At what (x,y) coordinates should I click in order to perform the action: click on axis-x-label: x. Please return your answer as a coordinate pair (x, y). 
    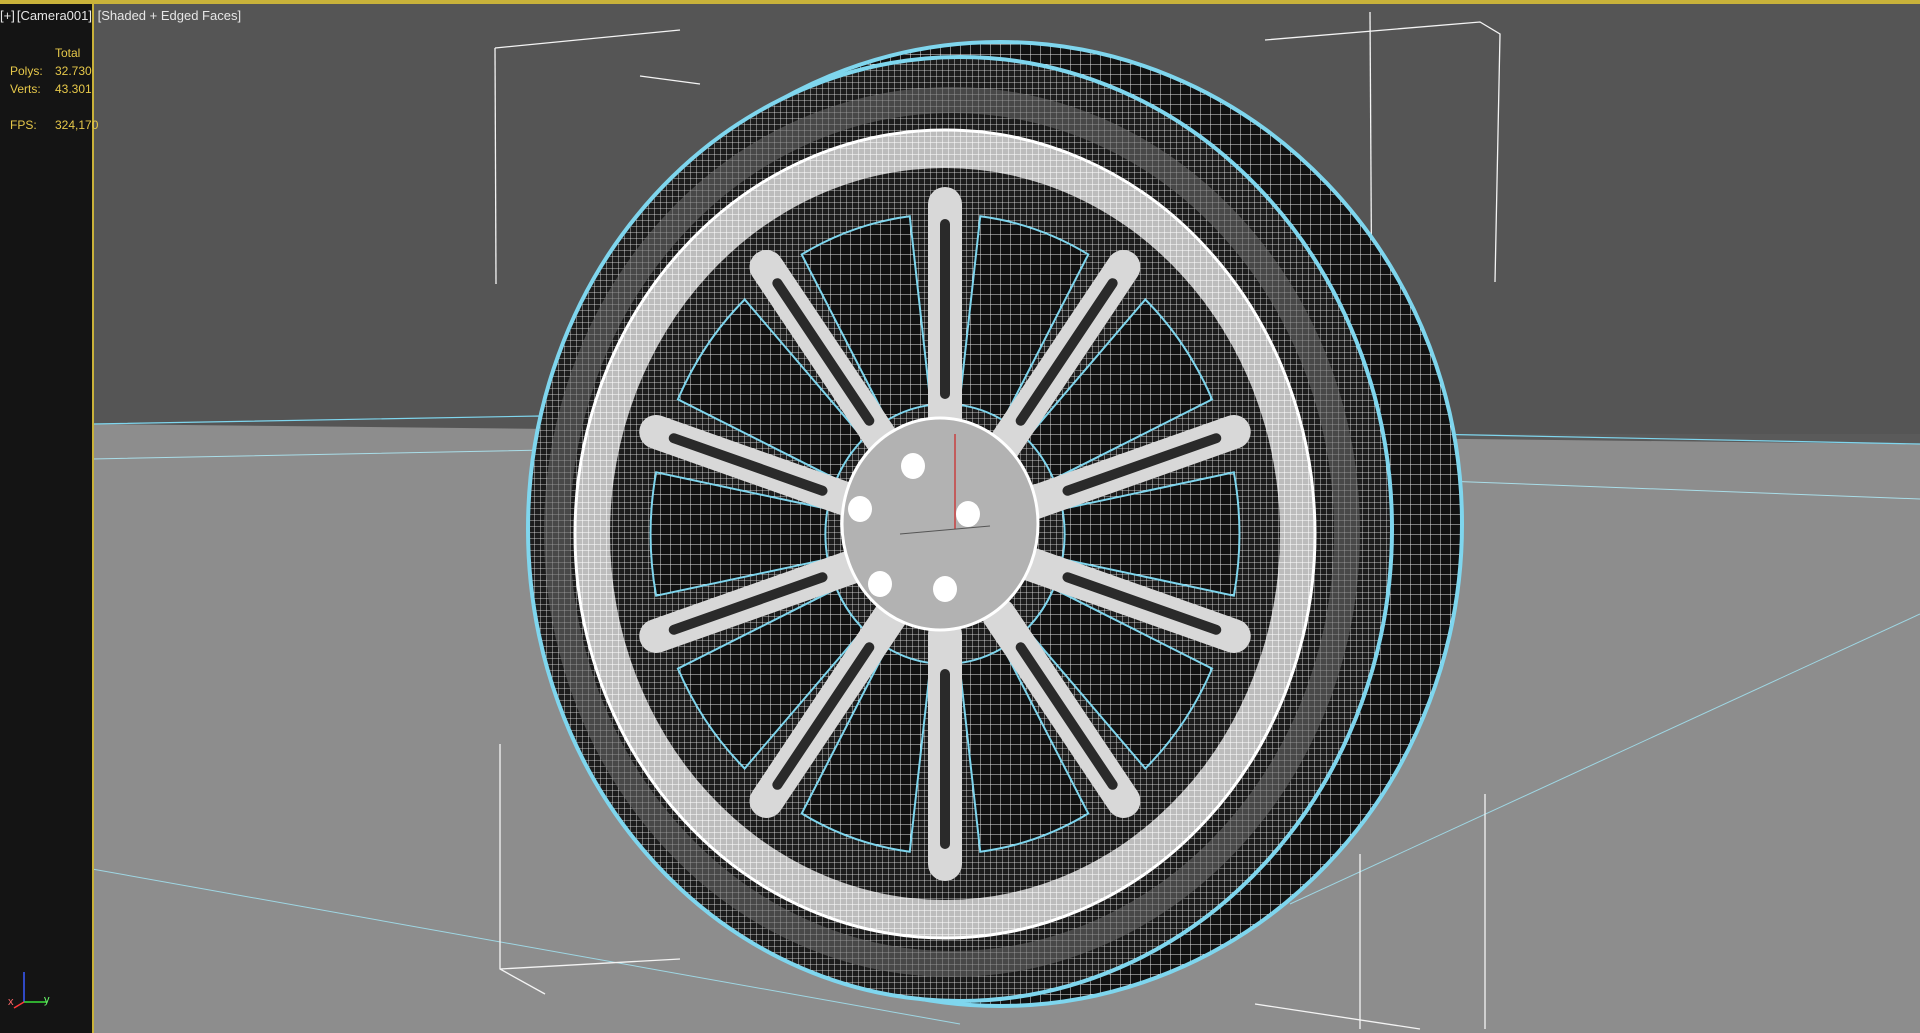
    Looking at the image, I should click on (11, 1002).